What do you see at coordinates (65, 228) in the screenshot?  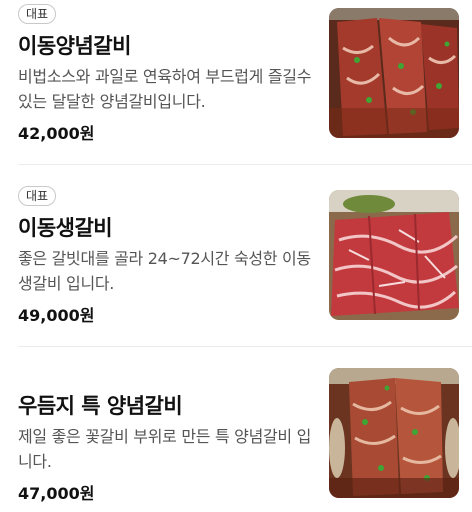 I see `menu-item-name: 이동생갈비` at bounding box center [65, 228].